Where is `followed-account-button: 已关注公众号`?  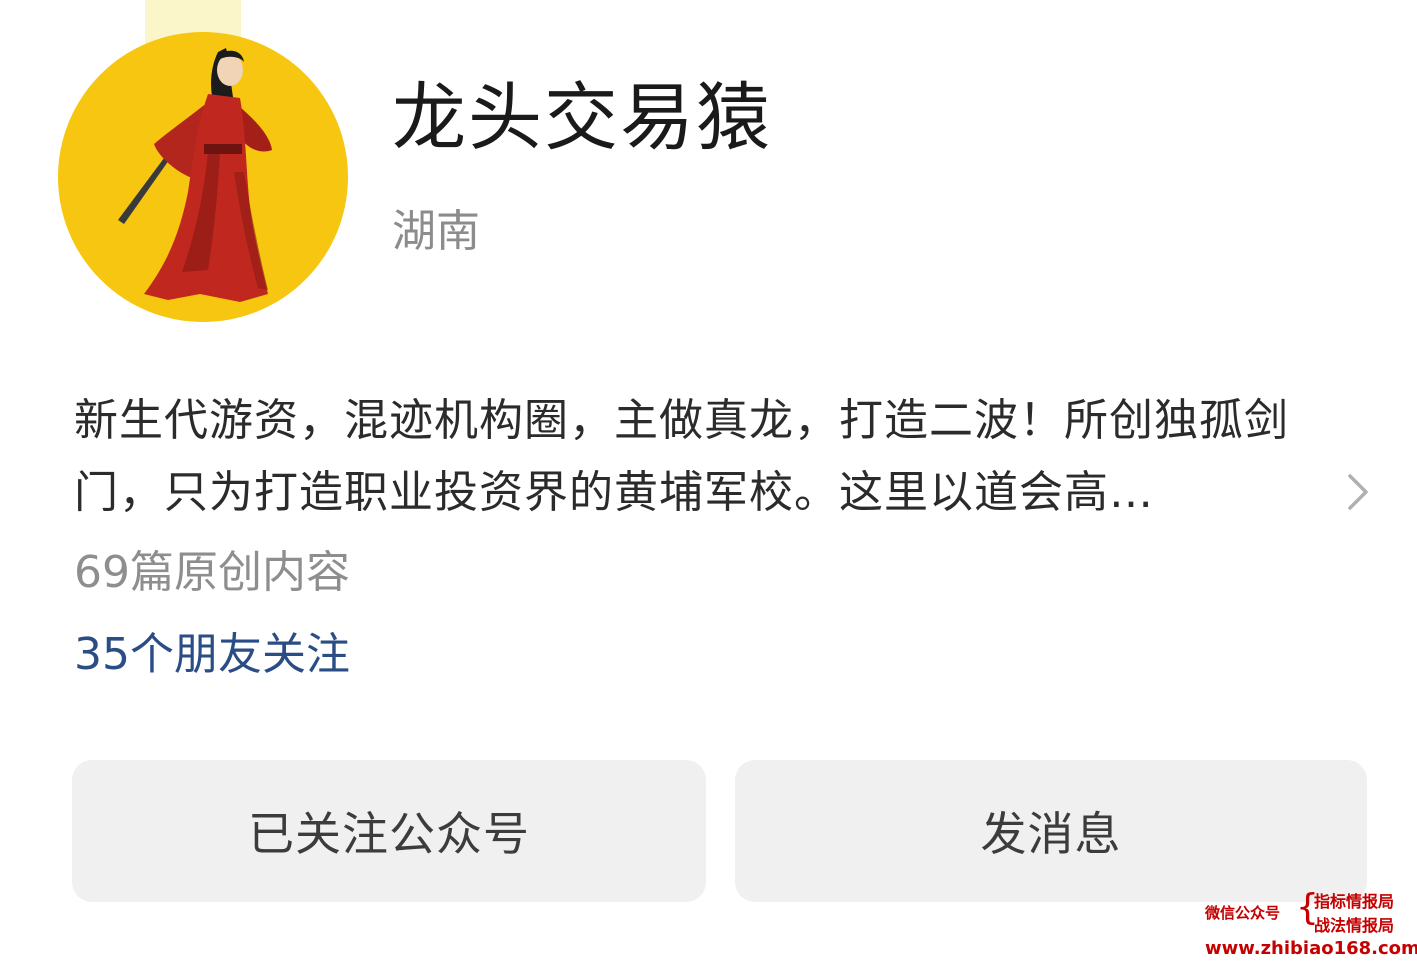
followed-account-button: 已关注公众号 is located at coordinates (389, 831).